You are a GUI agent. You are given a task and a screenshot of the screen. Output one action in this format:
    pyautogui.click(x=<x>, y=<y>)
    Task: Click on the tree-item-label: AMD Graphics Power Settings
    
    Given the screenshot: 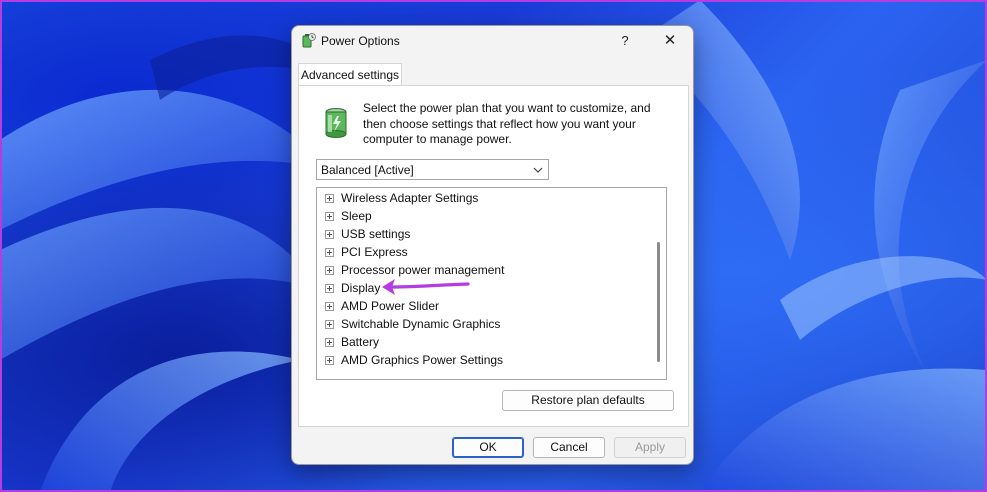 What is the action you would take?
    pyautogui.click(x=422, y=360)
    